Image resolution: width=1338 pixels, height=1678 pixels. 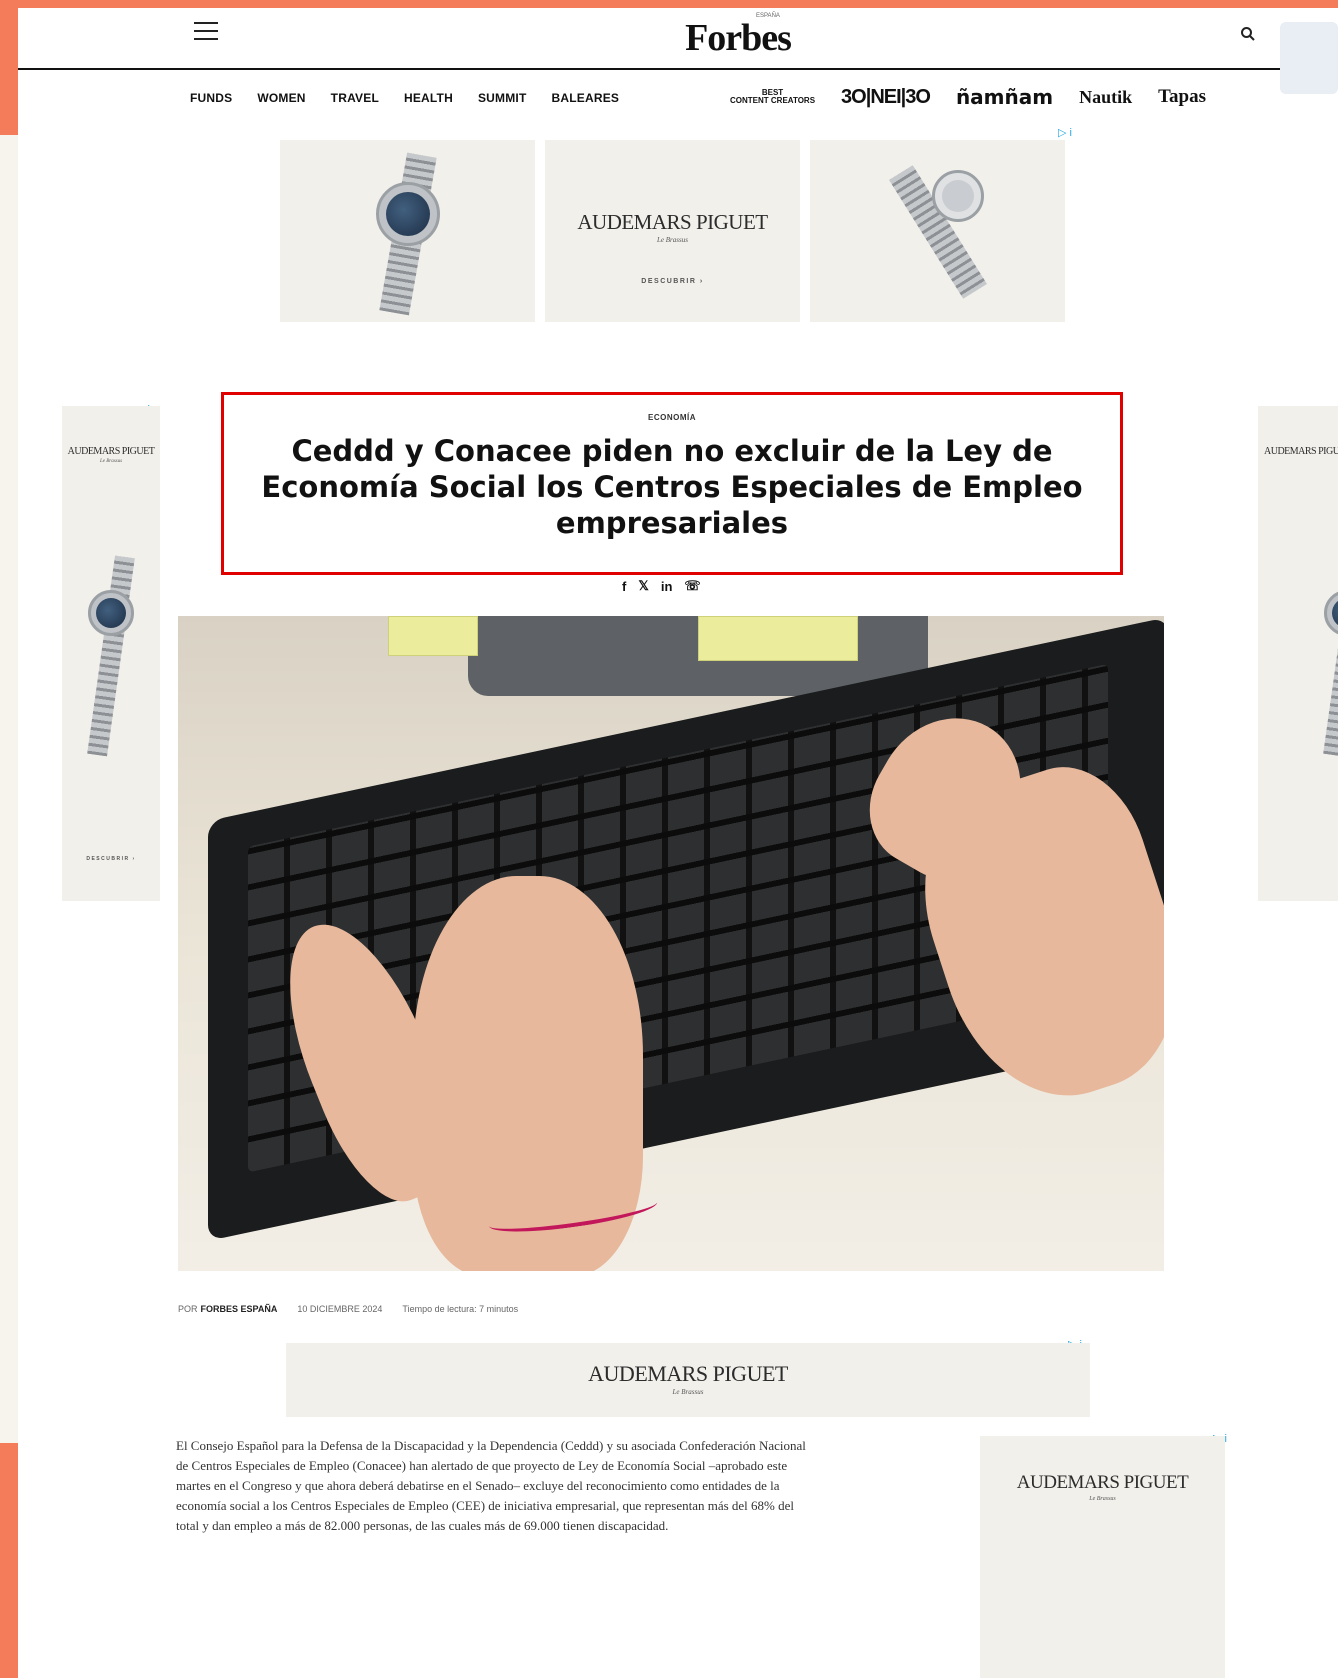 What do you see at coordinates (1248, 34) in the screenshot?
I see `search-icon` at bounding box center [1248, 34].